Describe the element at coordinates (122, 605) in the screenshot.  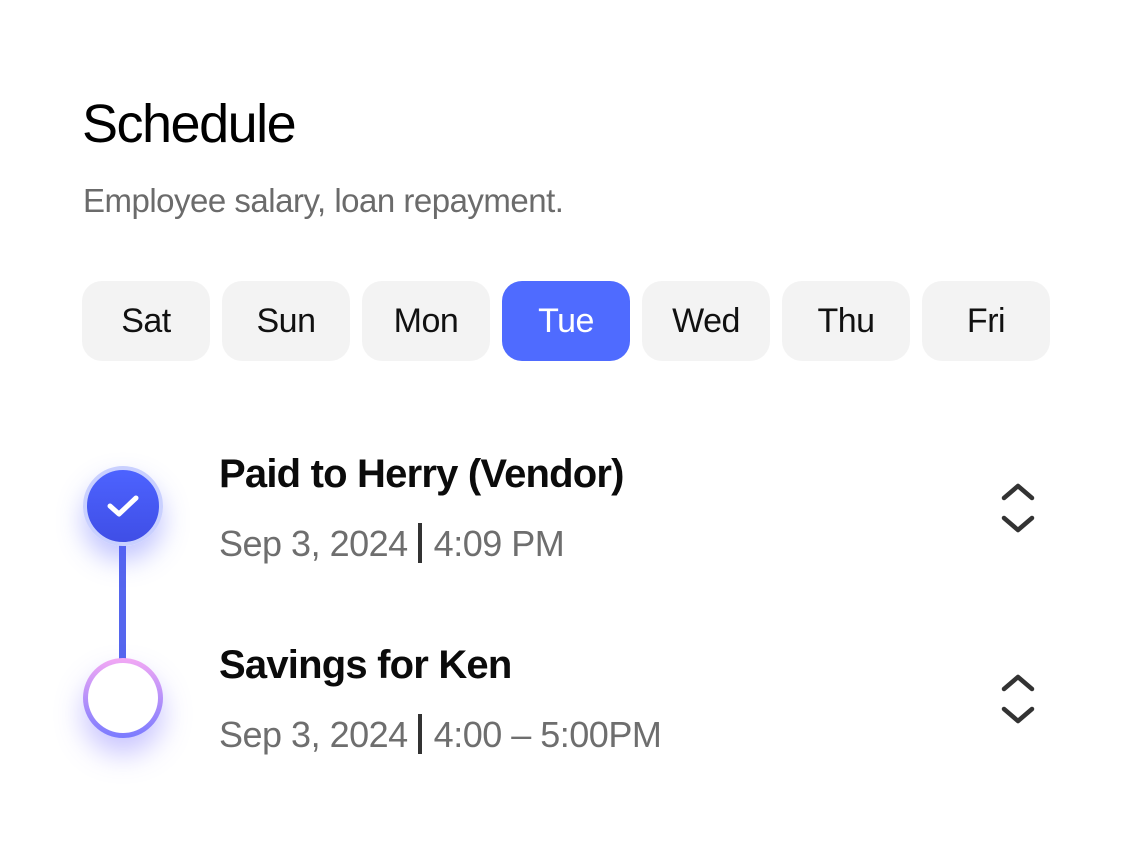
I see `timeline-connector` at that location.